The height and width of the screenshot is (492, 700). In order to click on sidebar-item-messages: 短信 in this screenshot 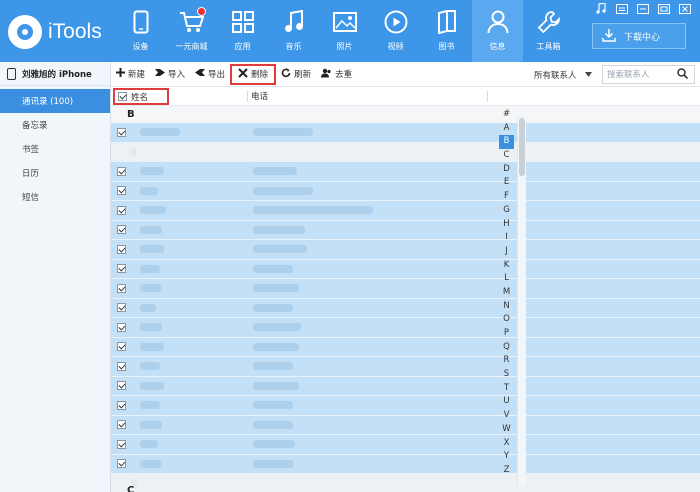, I will do `click(55, 197)`.